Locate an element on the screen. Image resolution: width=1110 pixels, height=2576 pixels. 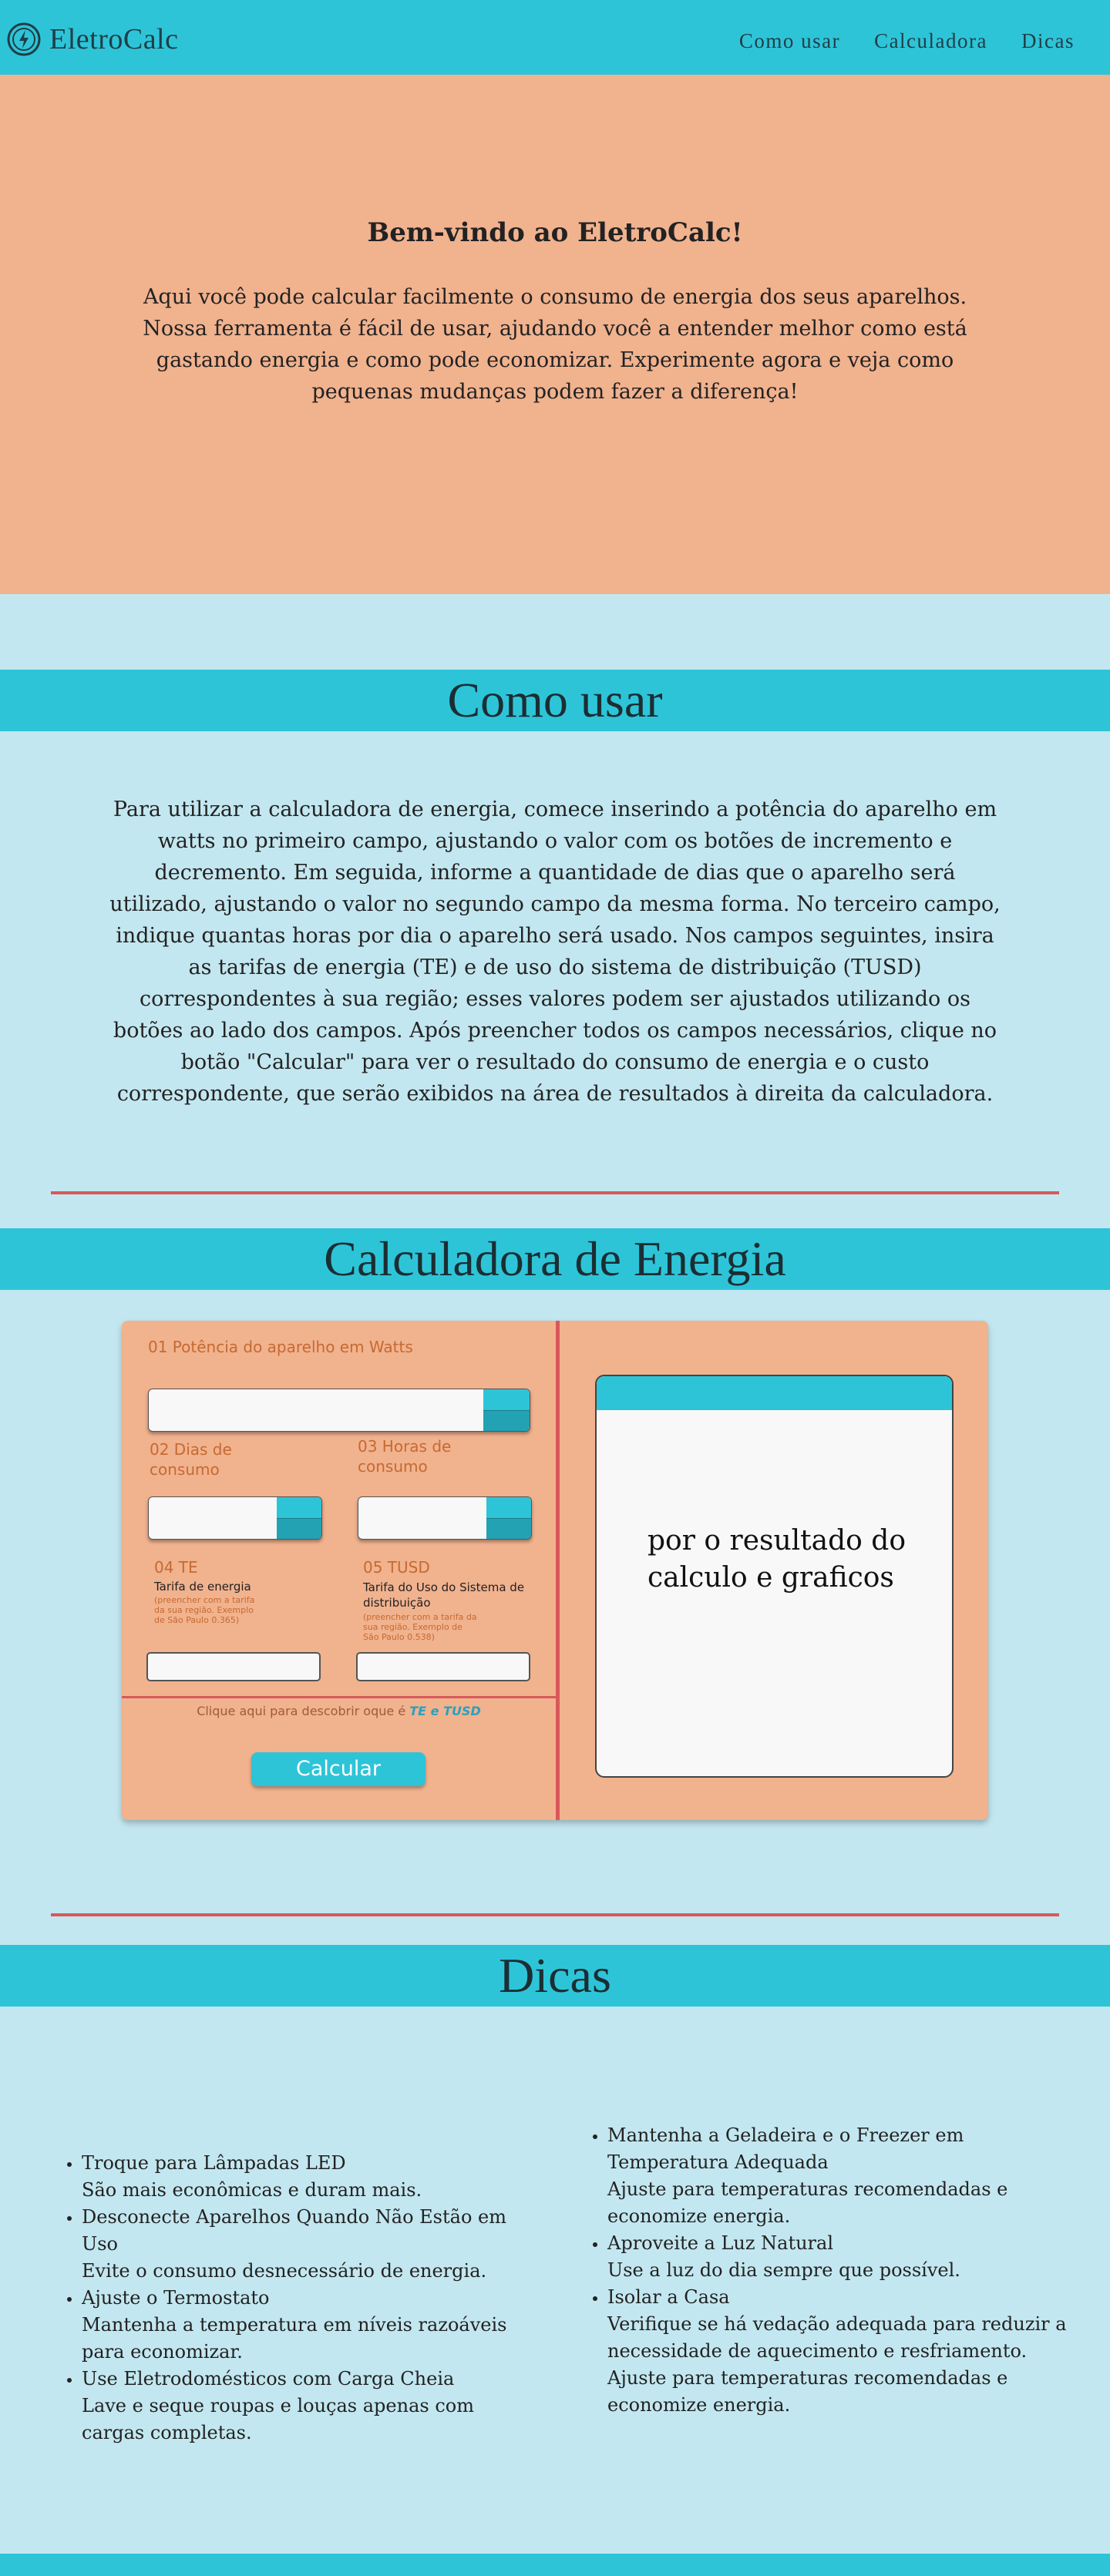
tip-desc: São mais econômicas e duram mais. is located at coordinates (252, 2190).